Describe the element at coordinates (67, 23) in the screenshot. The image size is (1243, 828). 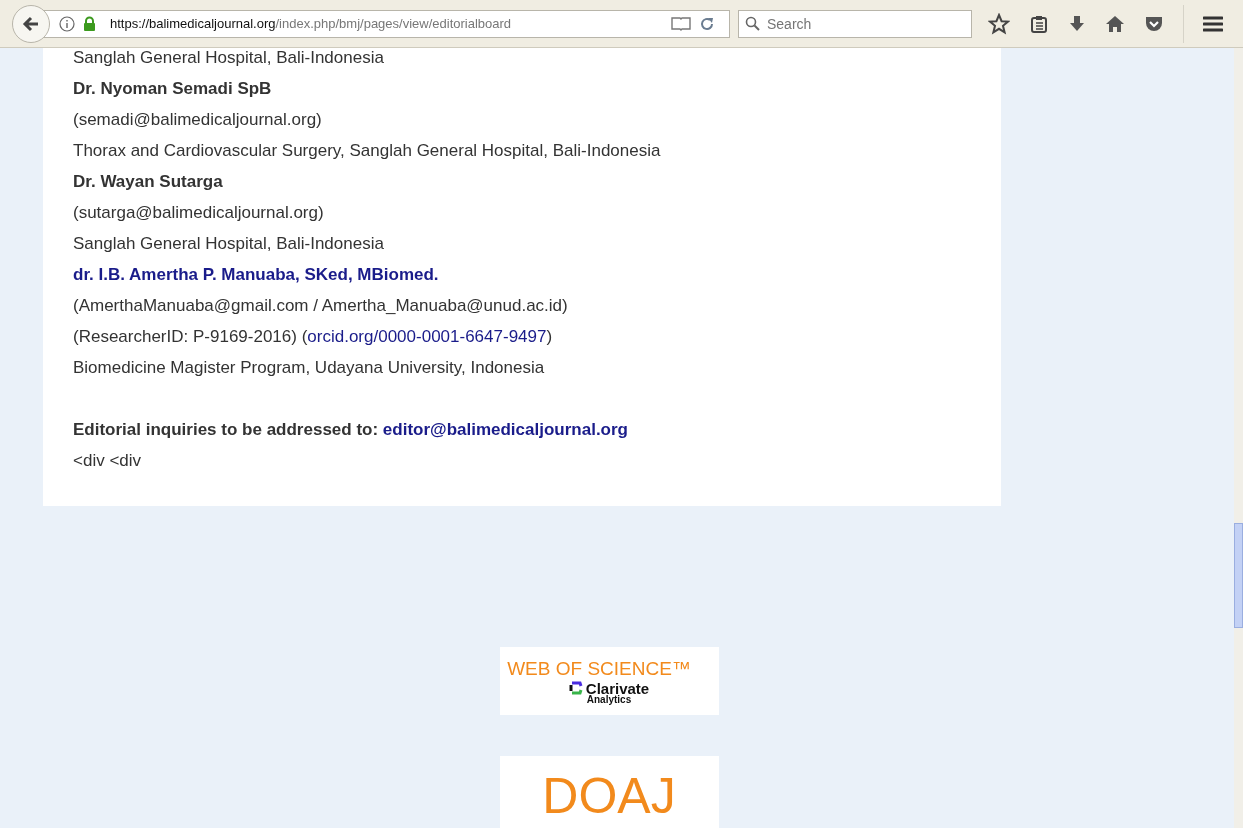
I see `info-icon` at that location.